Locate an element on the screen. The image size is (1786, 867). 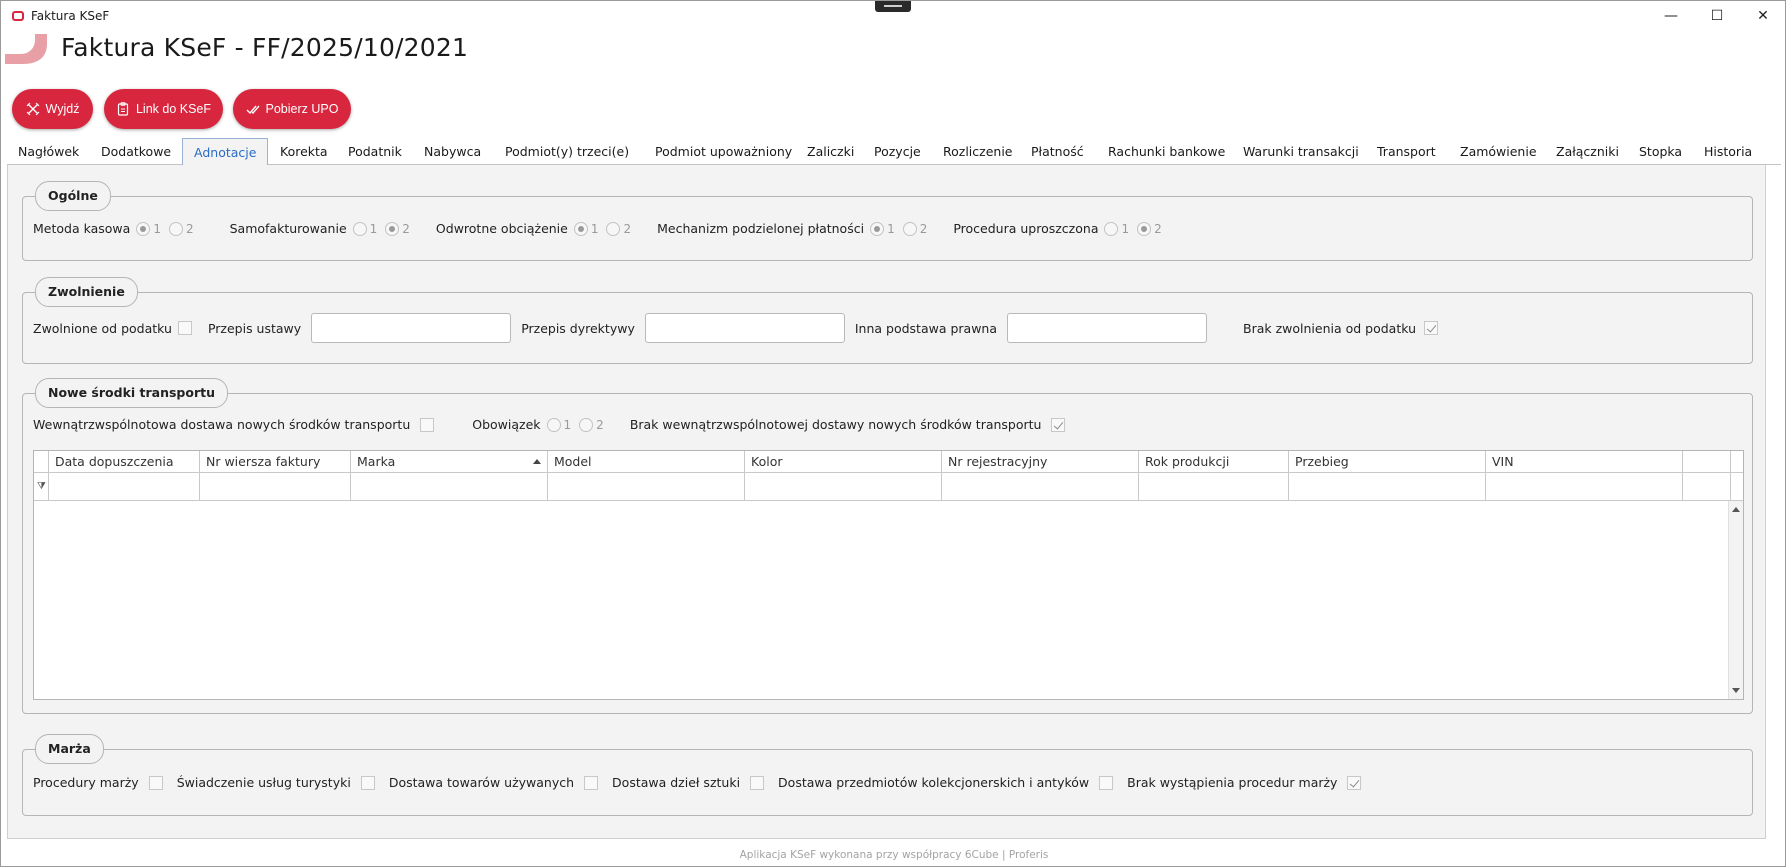
grid-vertical-scrollbar is located at coordinates (1735, 600).